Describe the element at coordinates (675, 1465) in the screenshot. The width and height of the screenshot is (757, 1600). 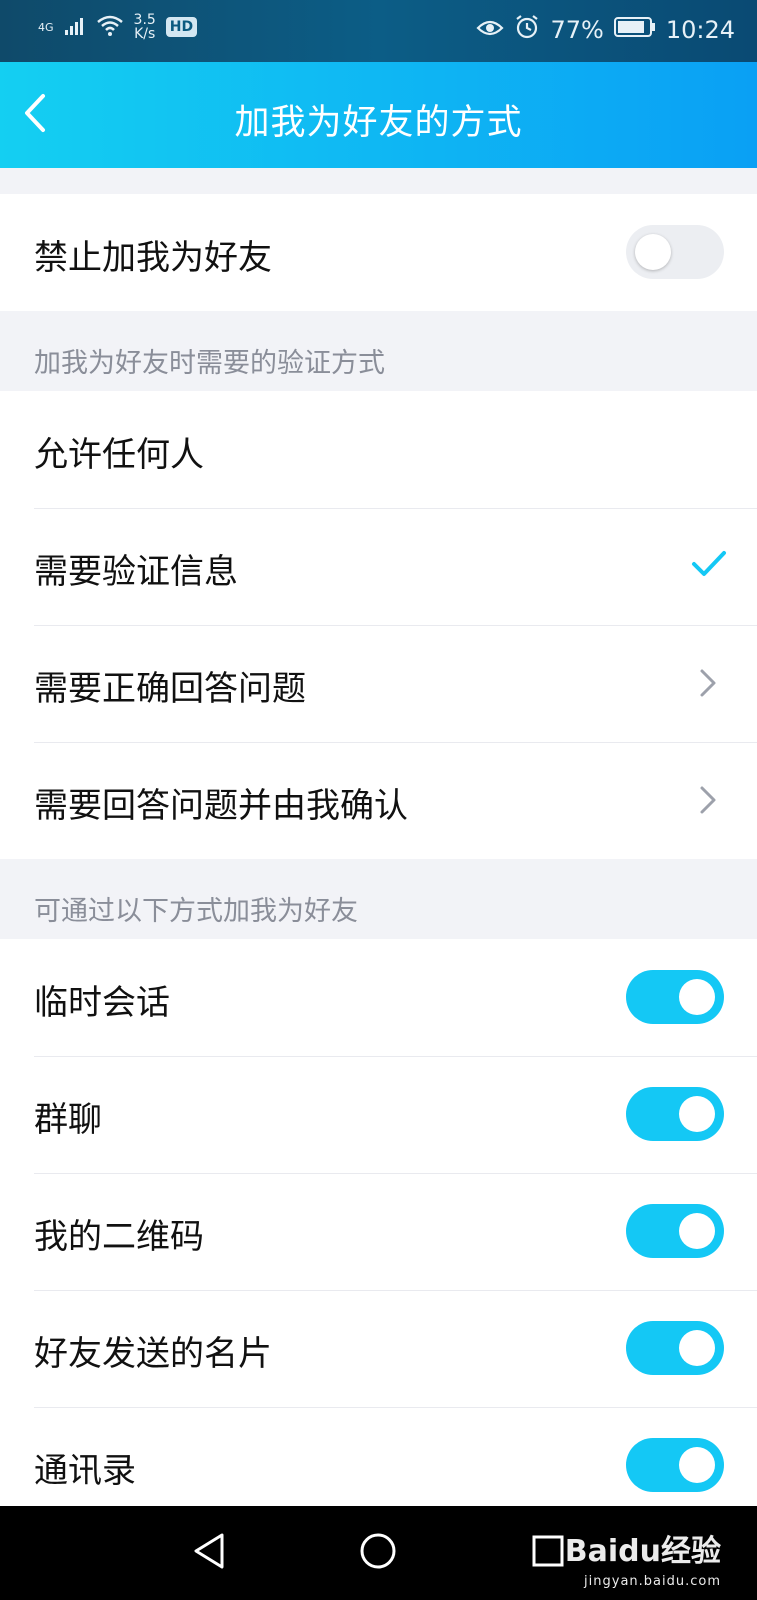
I see `contacts-toggle` at that location.